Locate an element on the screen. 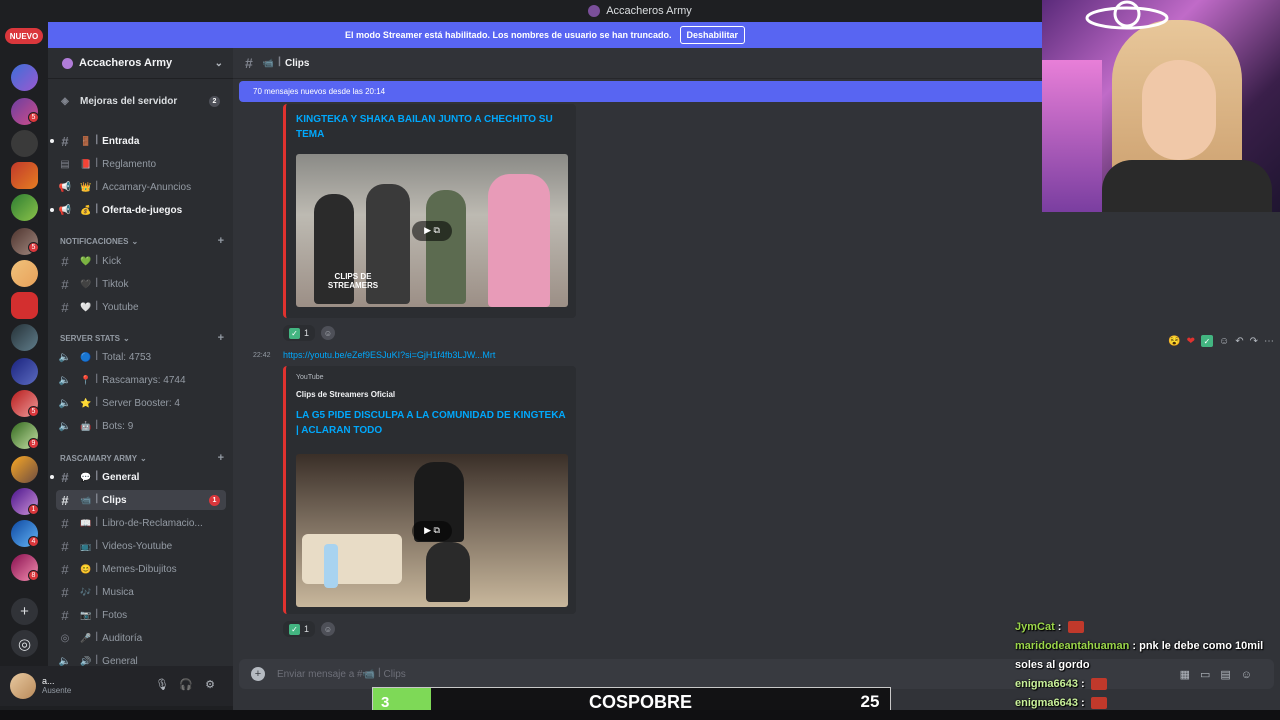 The width and height of the screenshot is (1280, 720). video-thumbnail: ▶ ⧉ is located at coordinates (432, 530).